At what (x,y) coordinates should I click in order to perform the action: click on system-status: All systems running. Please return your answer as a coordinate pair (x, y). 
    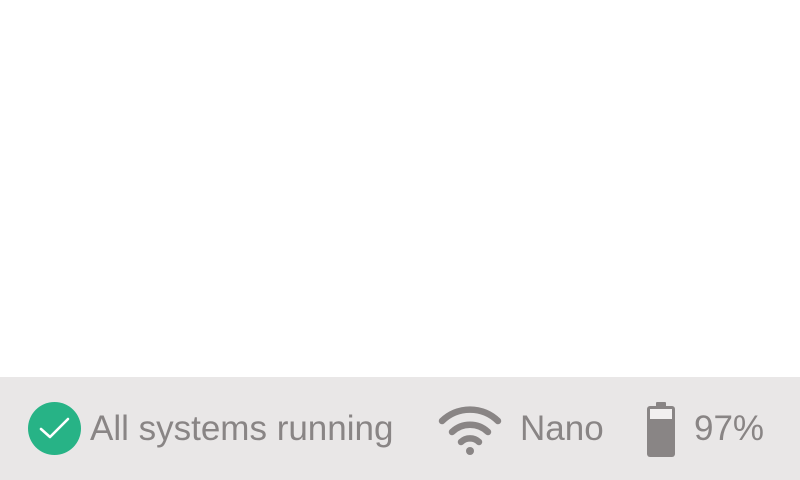
    Looking at the image, I should click on (210, 428).